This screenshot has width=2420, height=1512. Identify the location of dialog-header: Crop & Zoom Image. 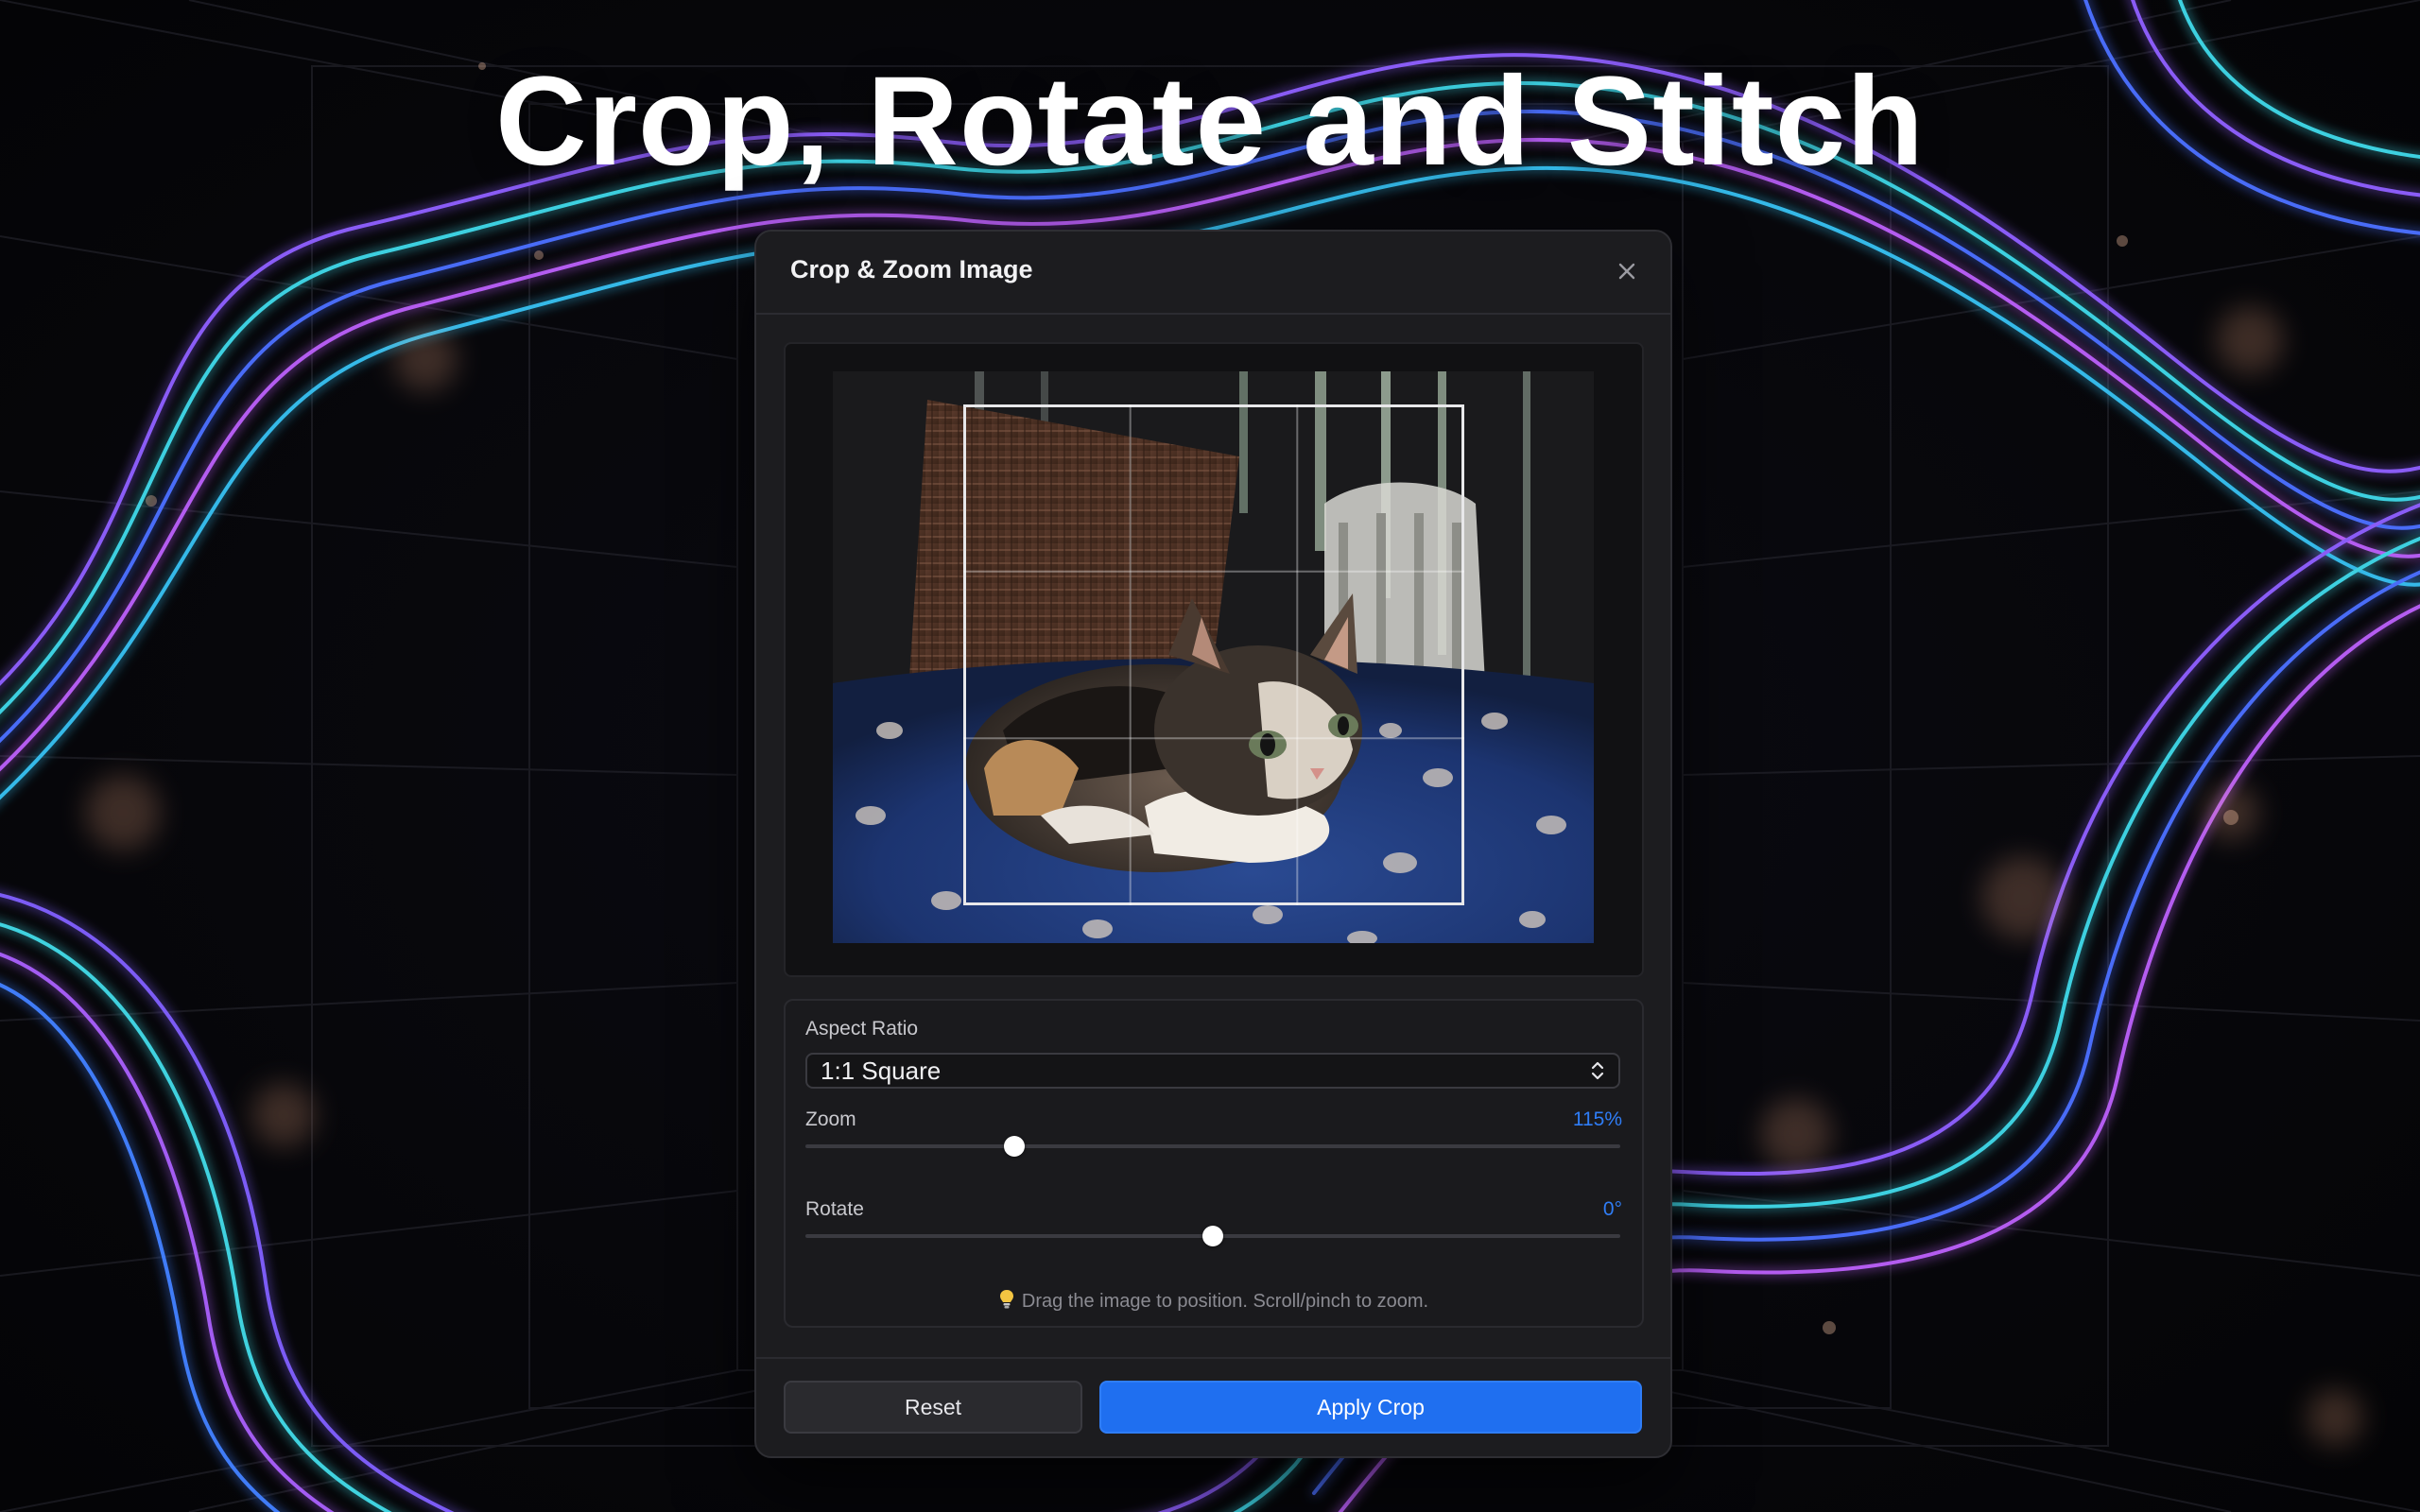
(1213, 273).